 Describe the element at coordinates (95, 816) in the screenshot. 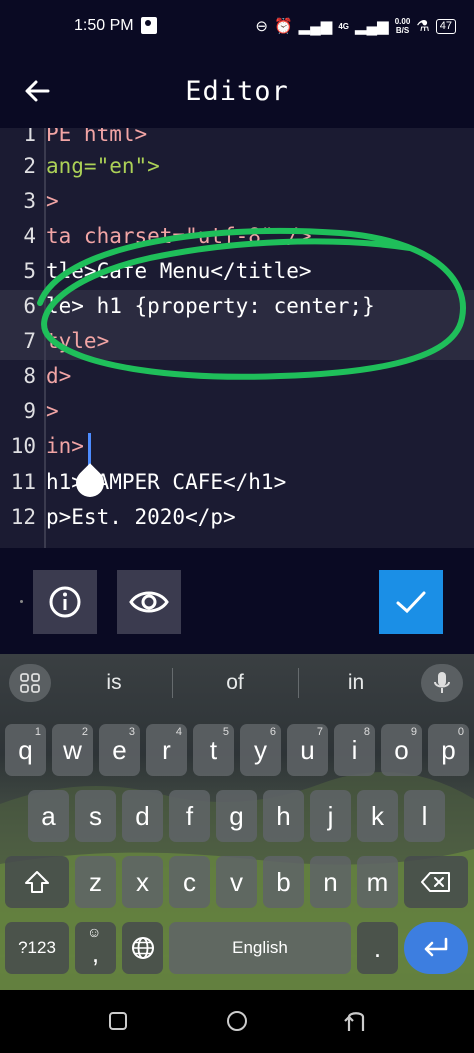

I see `key-s: s` at that location.